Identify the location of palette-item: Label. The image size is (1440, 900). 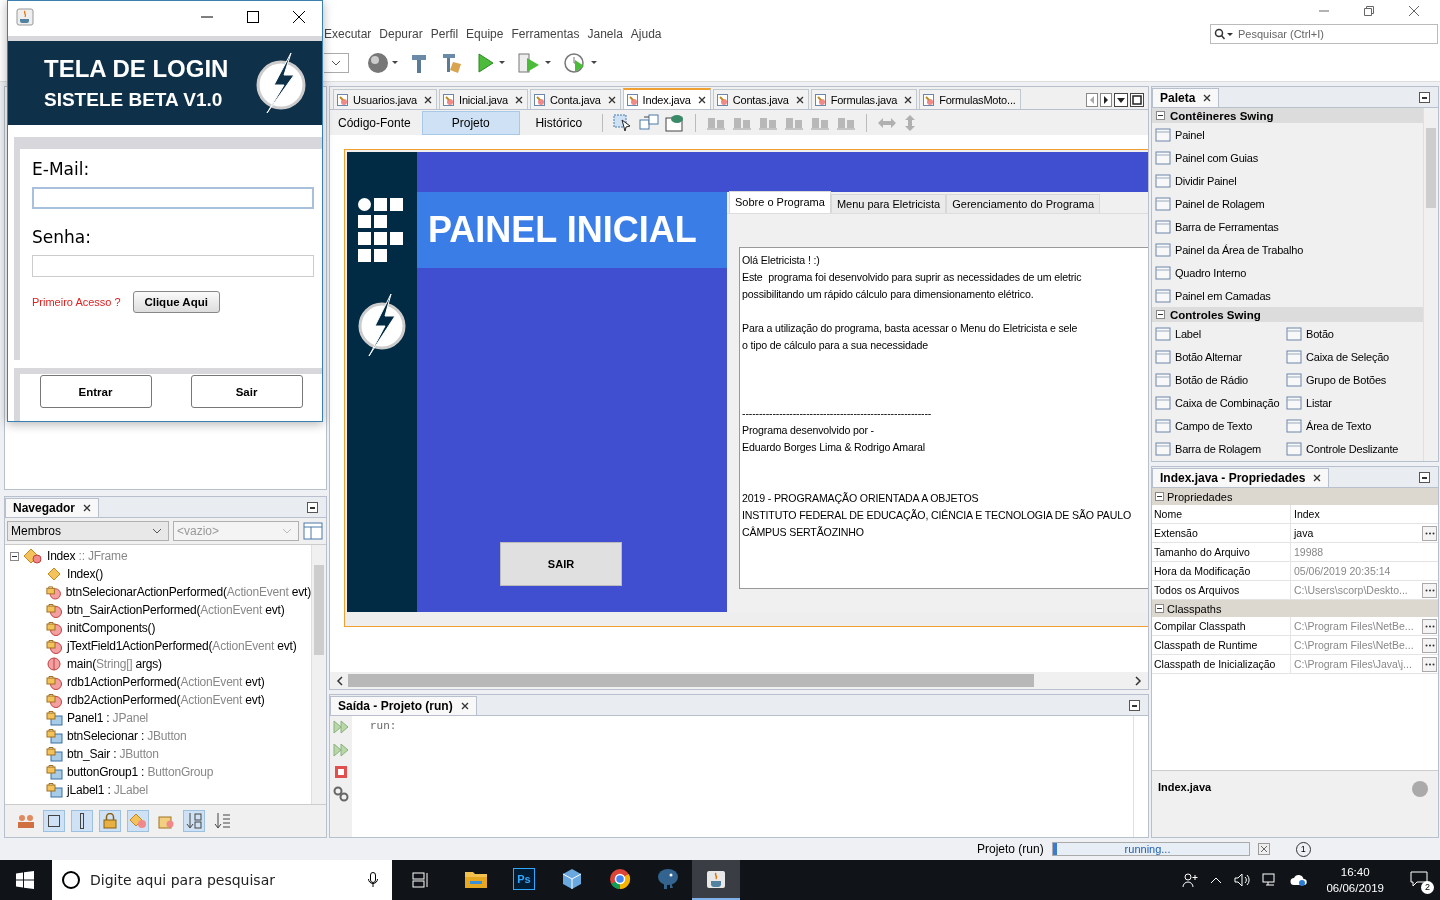
(1217, 333).